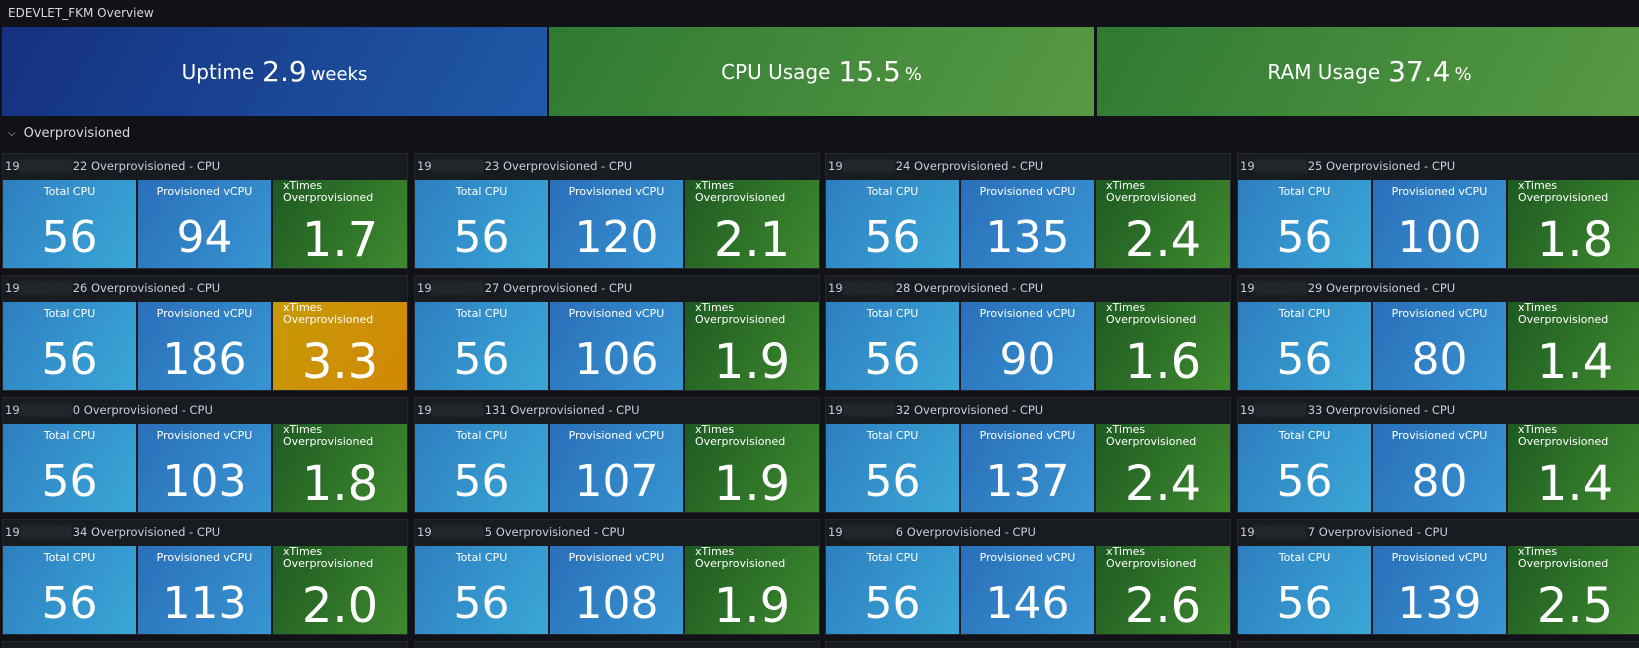  What do you see at coordinates (69, 133) in the screenshot?
I see `row-overprovisioned: ⌵ Overprovisioned` at bounding box center [69, 133].